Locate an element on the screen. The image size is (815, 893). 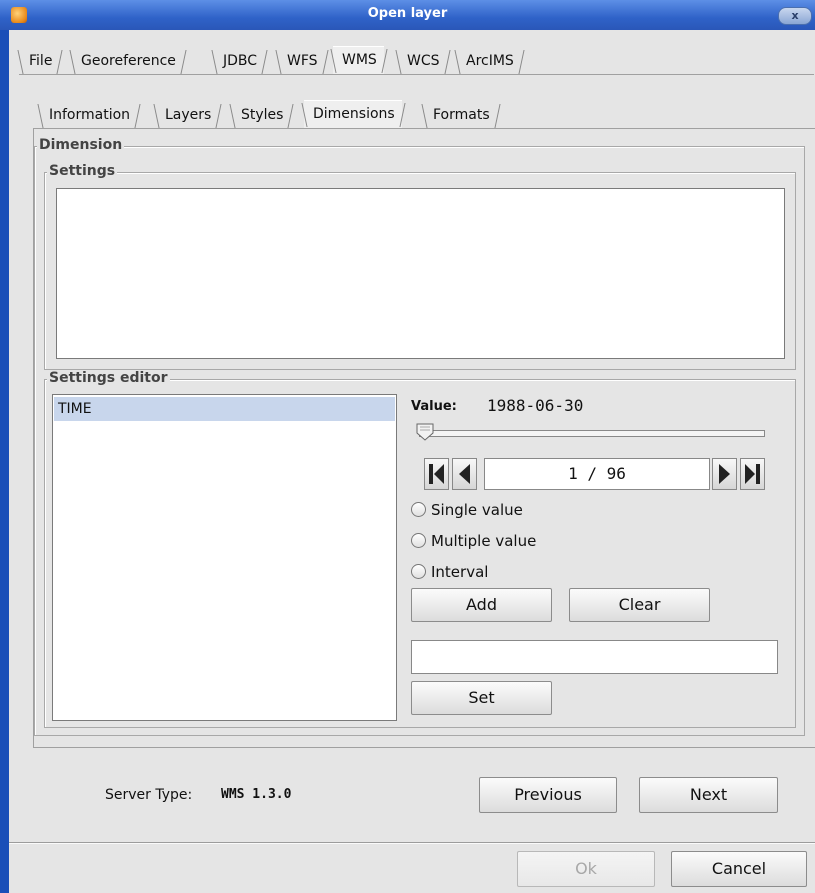
set-button: Set is located at coordinates (481, 698).